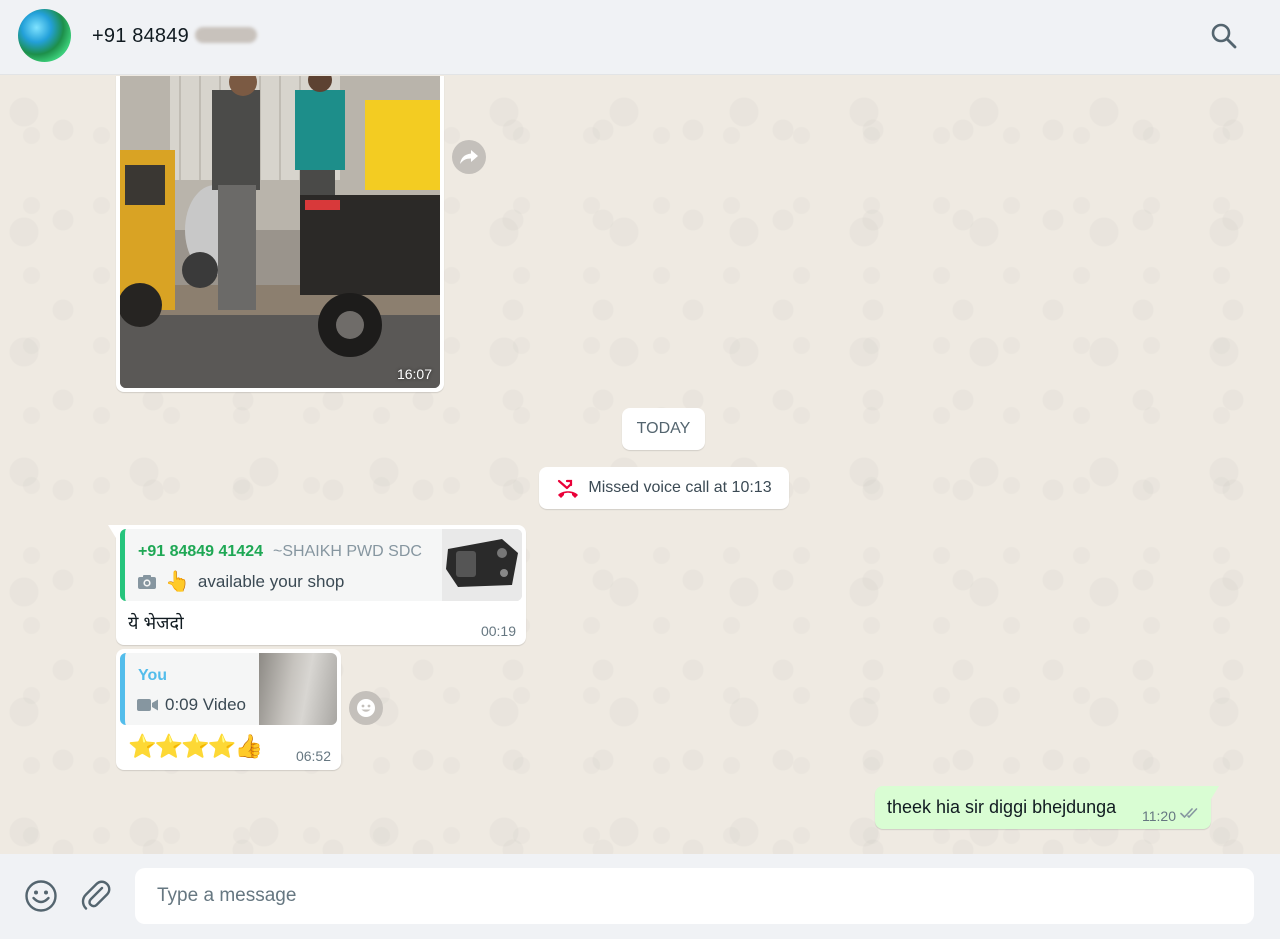 The width and height of the screenshot is (1280, 939). Describe the element at coordinates (228, 689) in the screenshot. I see `quoted-message: You 0:09 Video` at that location.